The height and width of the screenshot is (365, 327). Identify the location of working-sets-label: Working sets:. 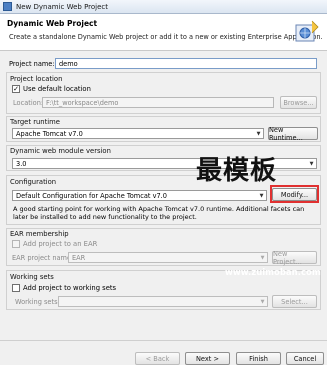
(37, 302).